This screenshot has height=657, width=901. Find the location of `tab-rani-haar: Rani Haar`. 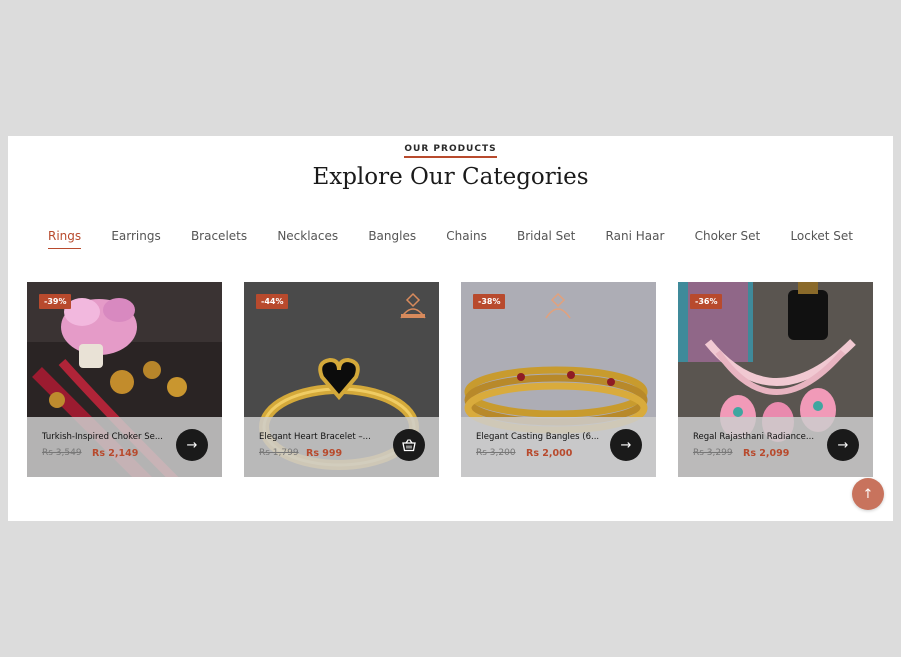

tab-rani-haar: Rani Haar is located at coordinates (635, 239).